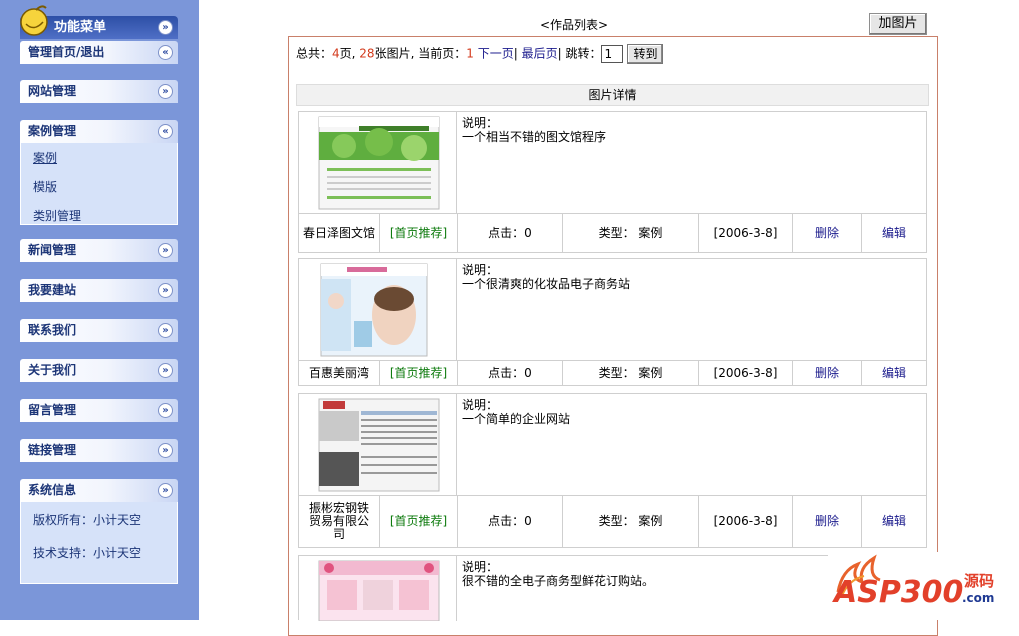 Image resolution: width=1019 pixels, height=636 pixels. Describe the element at coordinates (583, 53) in the screenshot. I see `jump-label: 跳转：` at that location.